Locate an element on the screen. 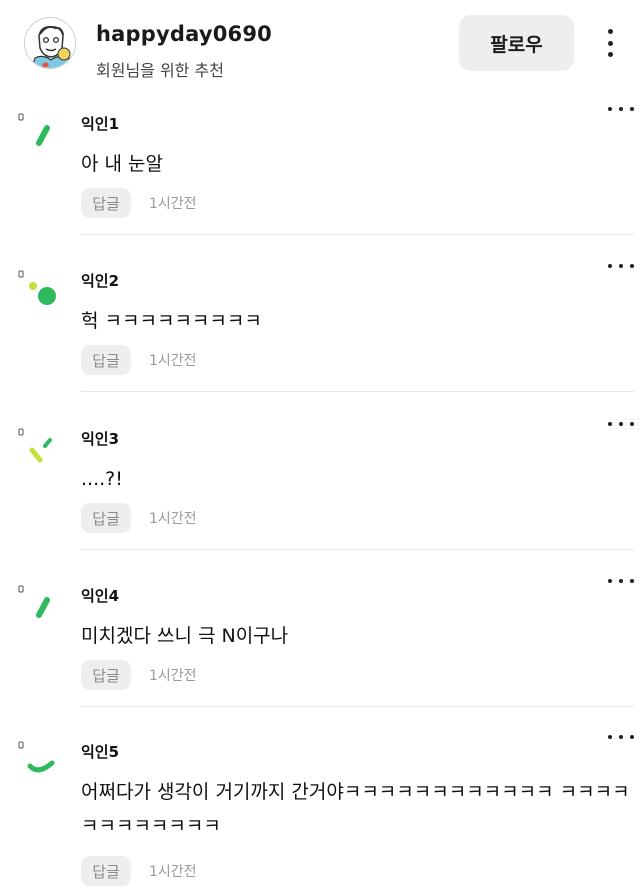 Image resolution: width=640 pixels, height=896 pixels. cartoon-character-avatar-icon is located at coordinates (50, 43).